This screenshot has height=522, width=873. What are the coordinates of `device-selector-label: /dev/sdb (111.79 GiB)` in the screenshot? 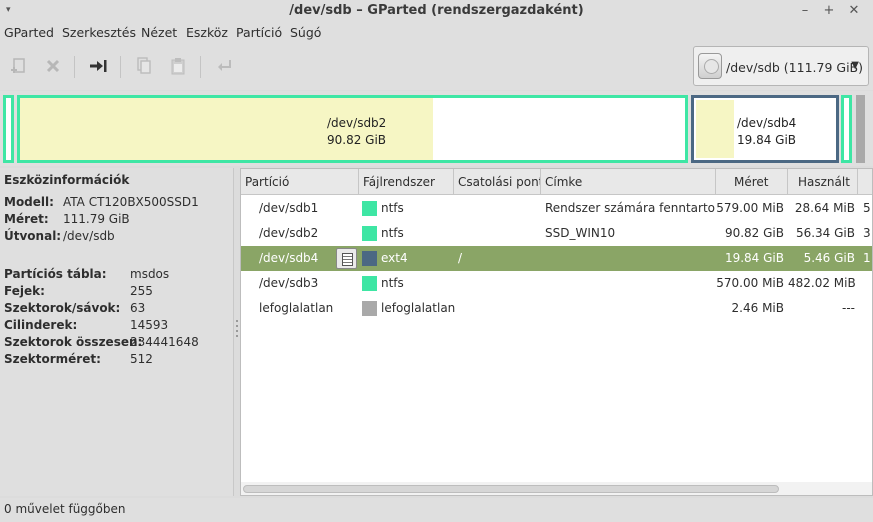 It's located at (794, 67).